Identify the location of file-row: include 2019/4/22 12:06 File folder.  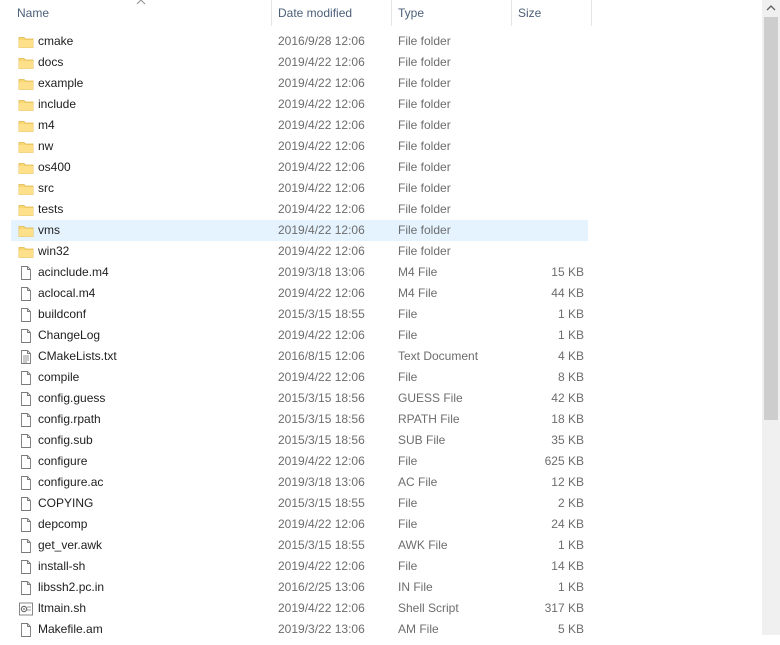
(299, 104).